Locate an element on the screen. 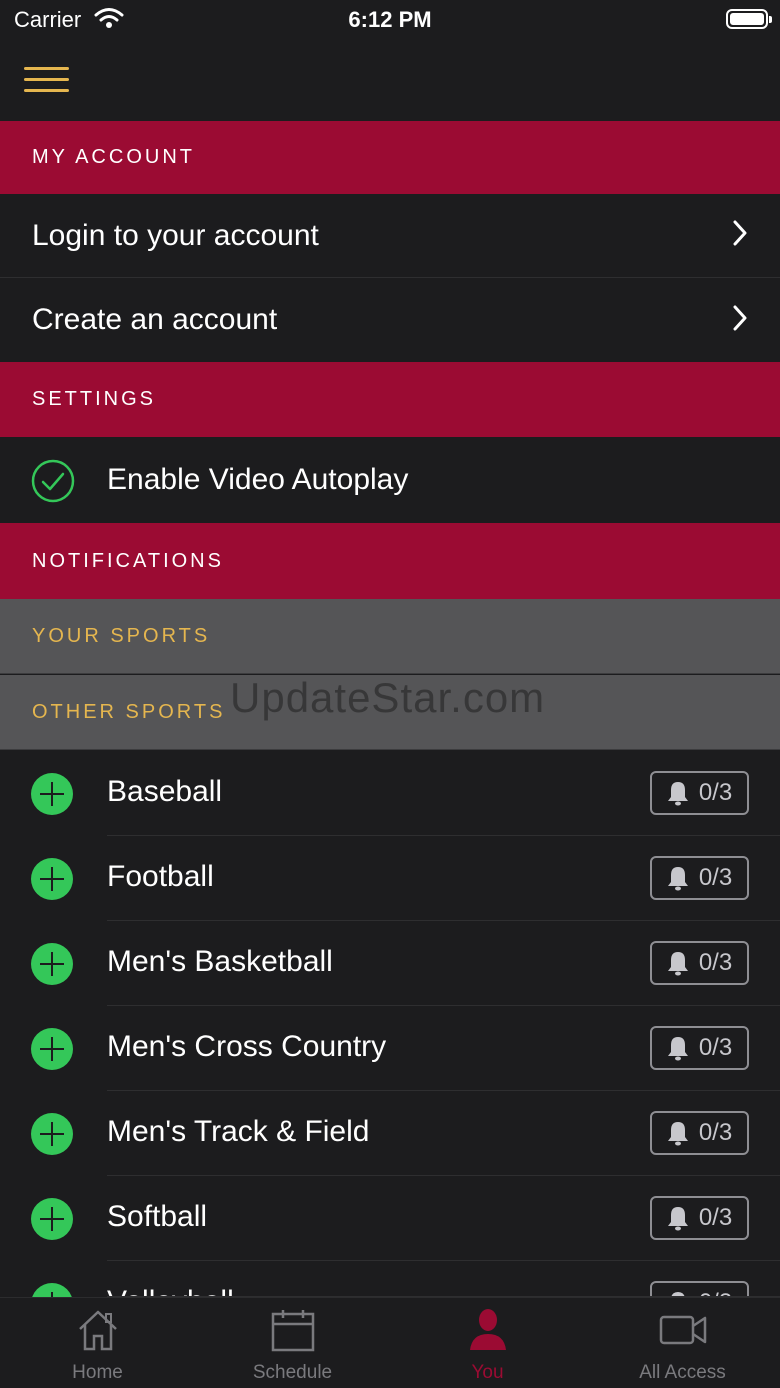  sport-row: Men's Basketball 0/3 is located at coordinates (390, 963).